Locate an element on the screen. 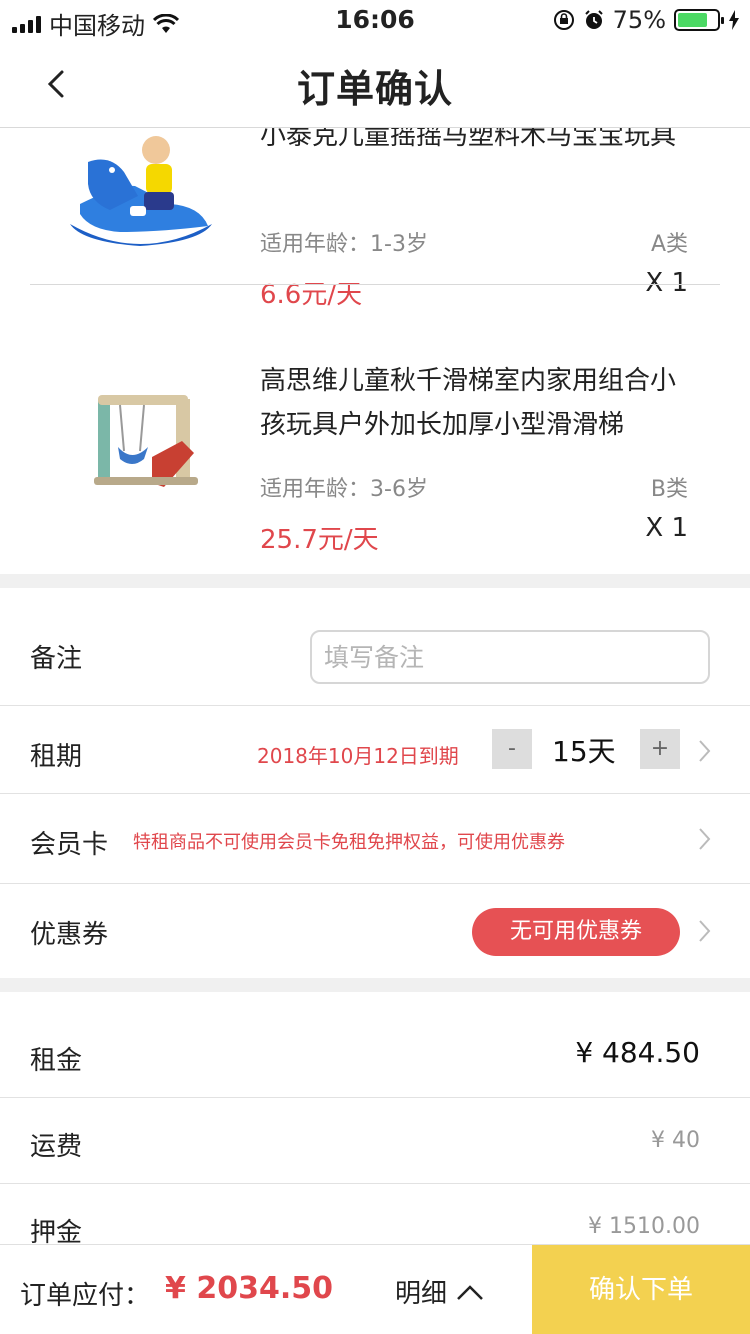 The image size is (750, 1334). payable-total: ¥ 2034.50 is located at coordinates (249, 1288).